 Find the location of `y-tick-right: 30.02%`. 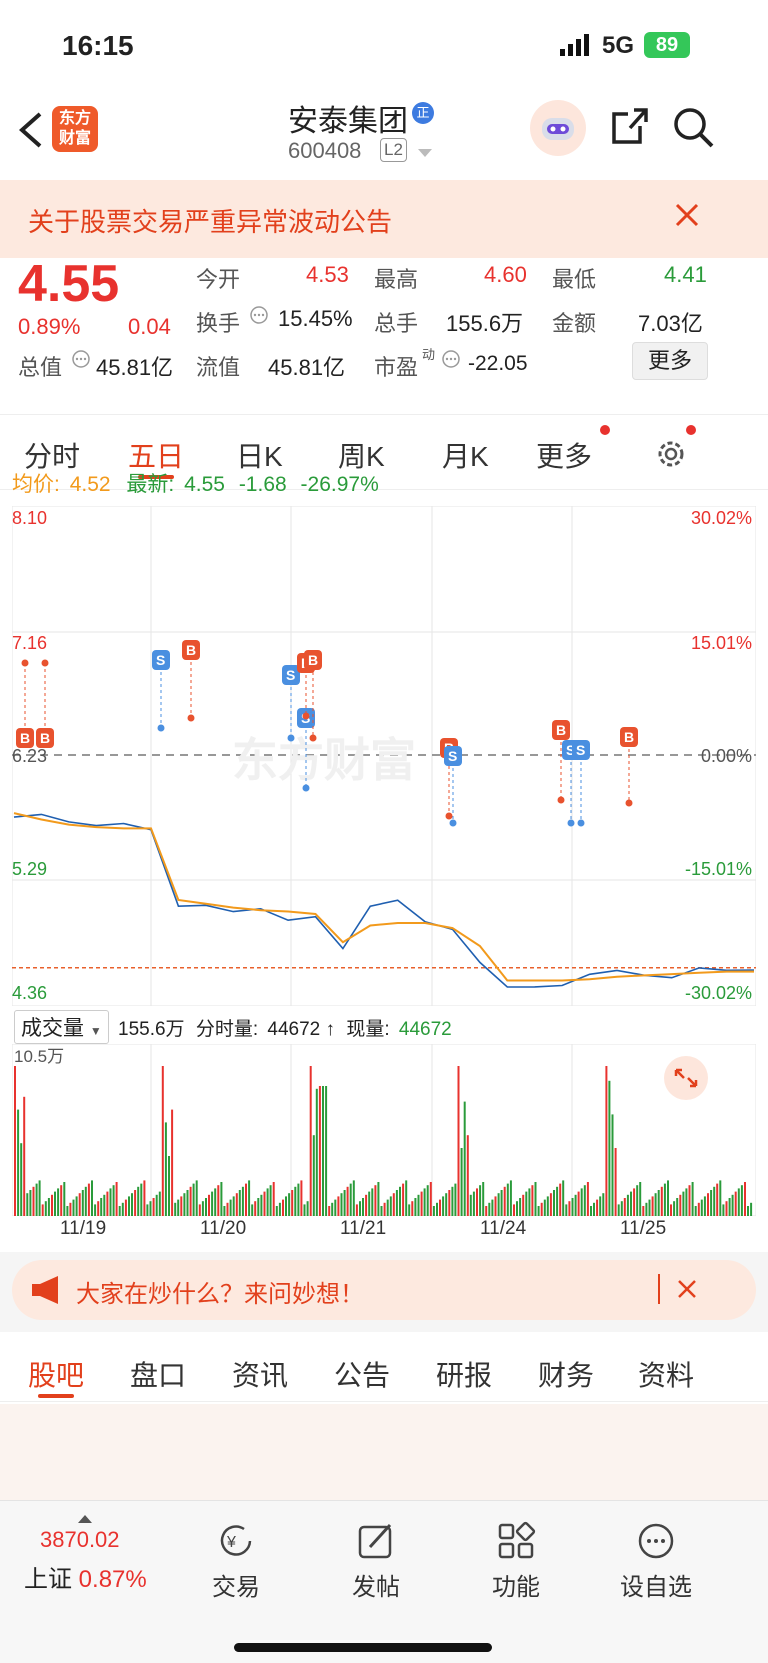

y-tick-right: 30.02% is located at coordinates (721, 518).